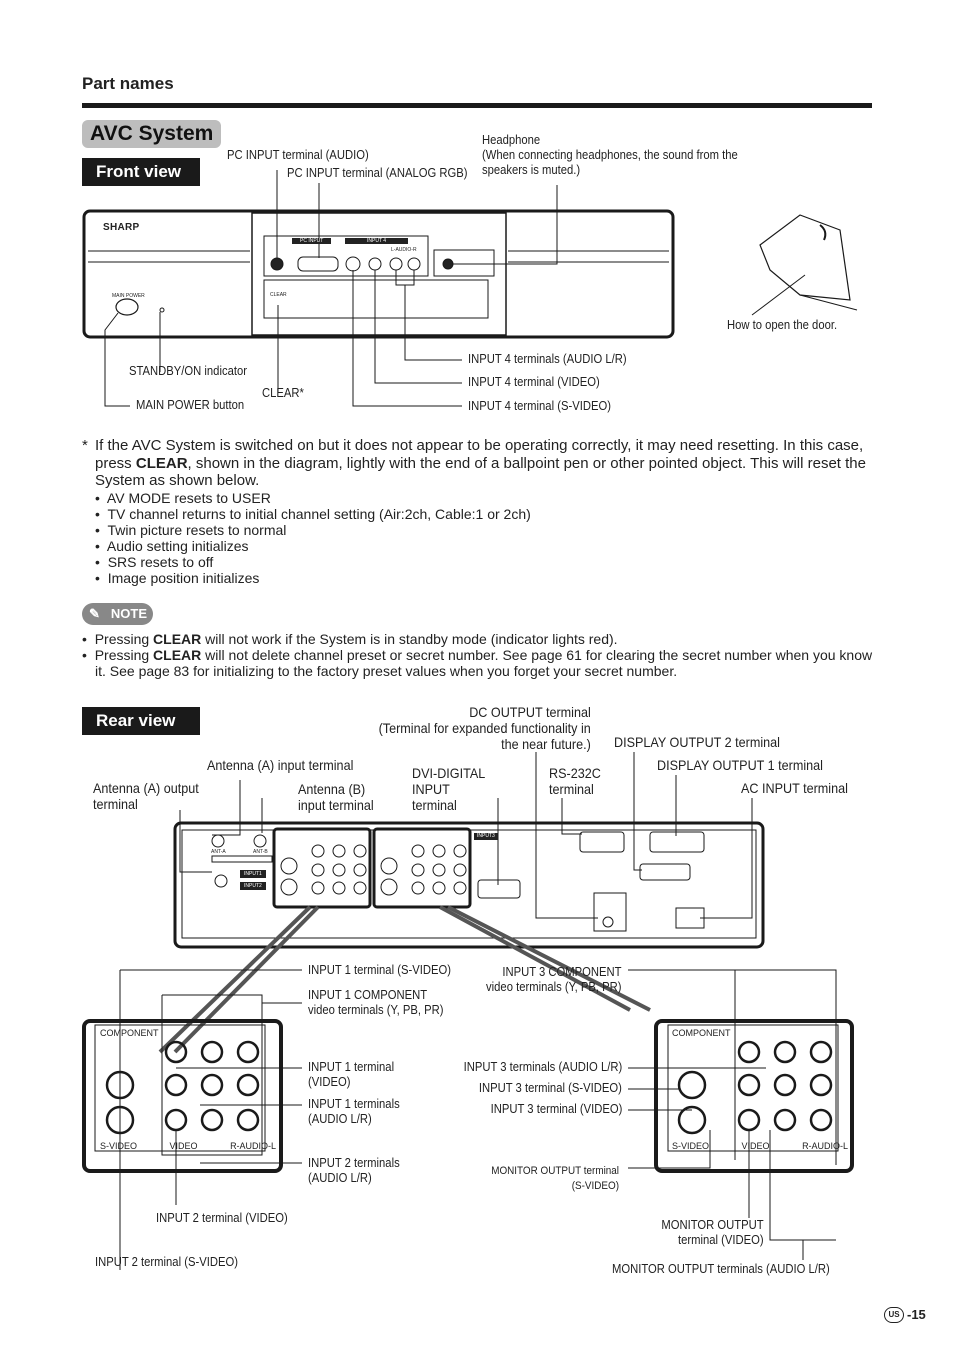 This screenshot has height=1351, width=954. Describe the element at coordinates (547, 359) in the screenshot. I see `input4-audio-label: INPUT 4 terminals (AUDIO L/R)` at that location.